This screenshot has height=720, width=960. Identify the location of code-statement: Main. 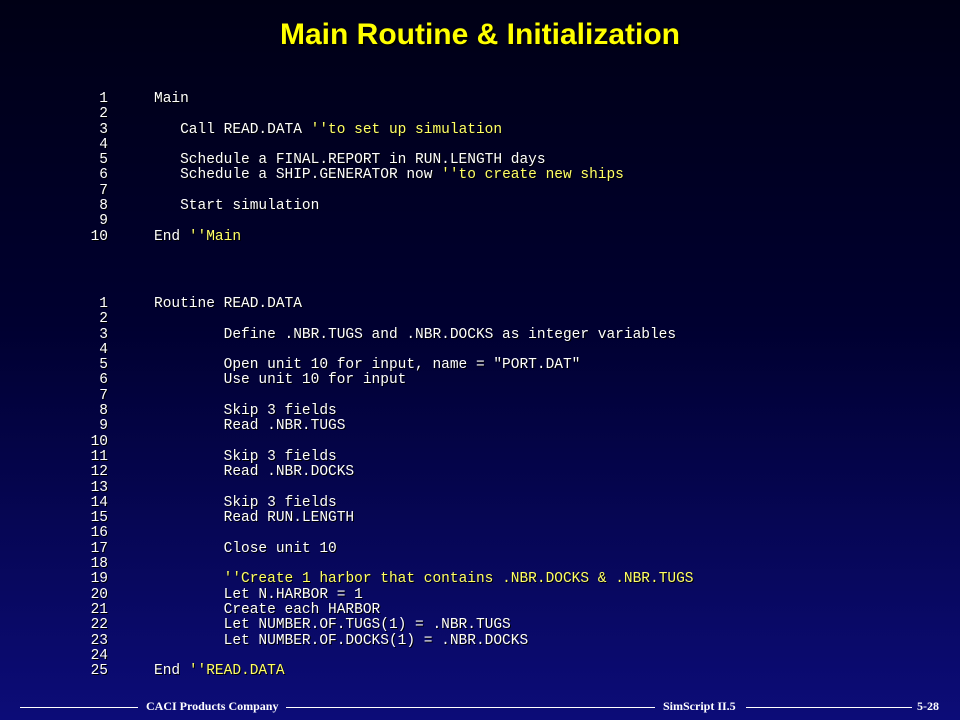
(171, 99).